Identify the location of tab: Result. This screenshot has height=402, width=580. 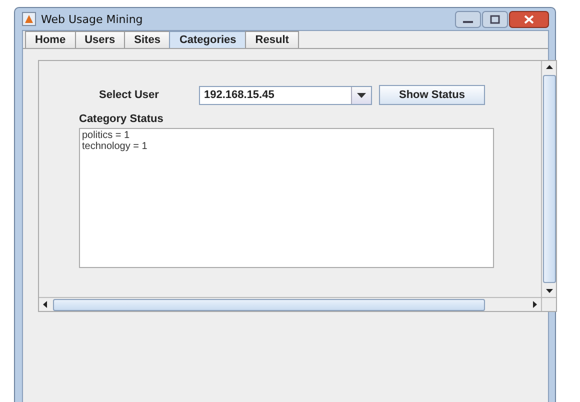
(272, 39).